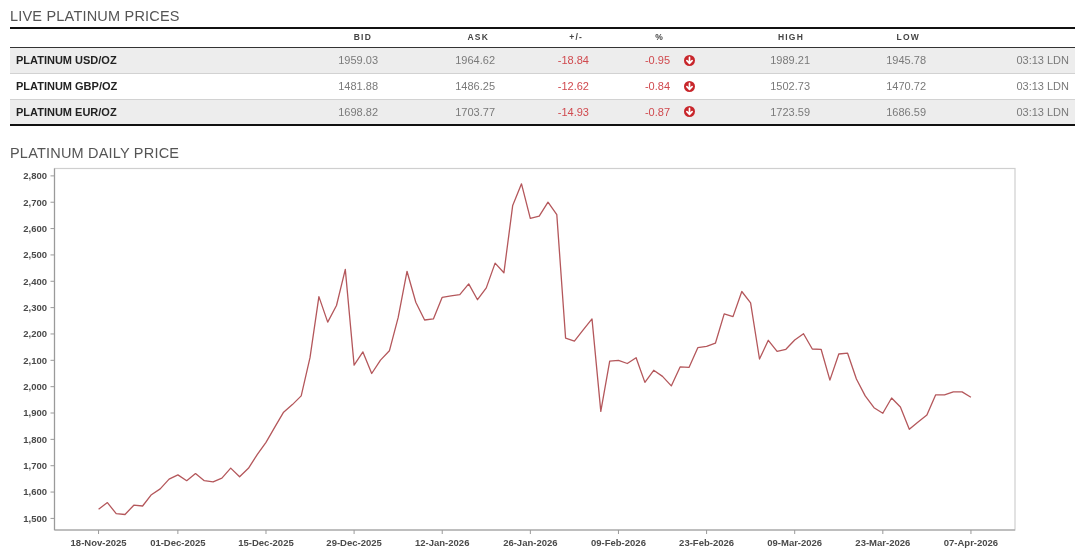  I want to click on y-axis-label: 2,100, so click(35, 360).